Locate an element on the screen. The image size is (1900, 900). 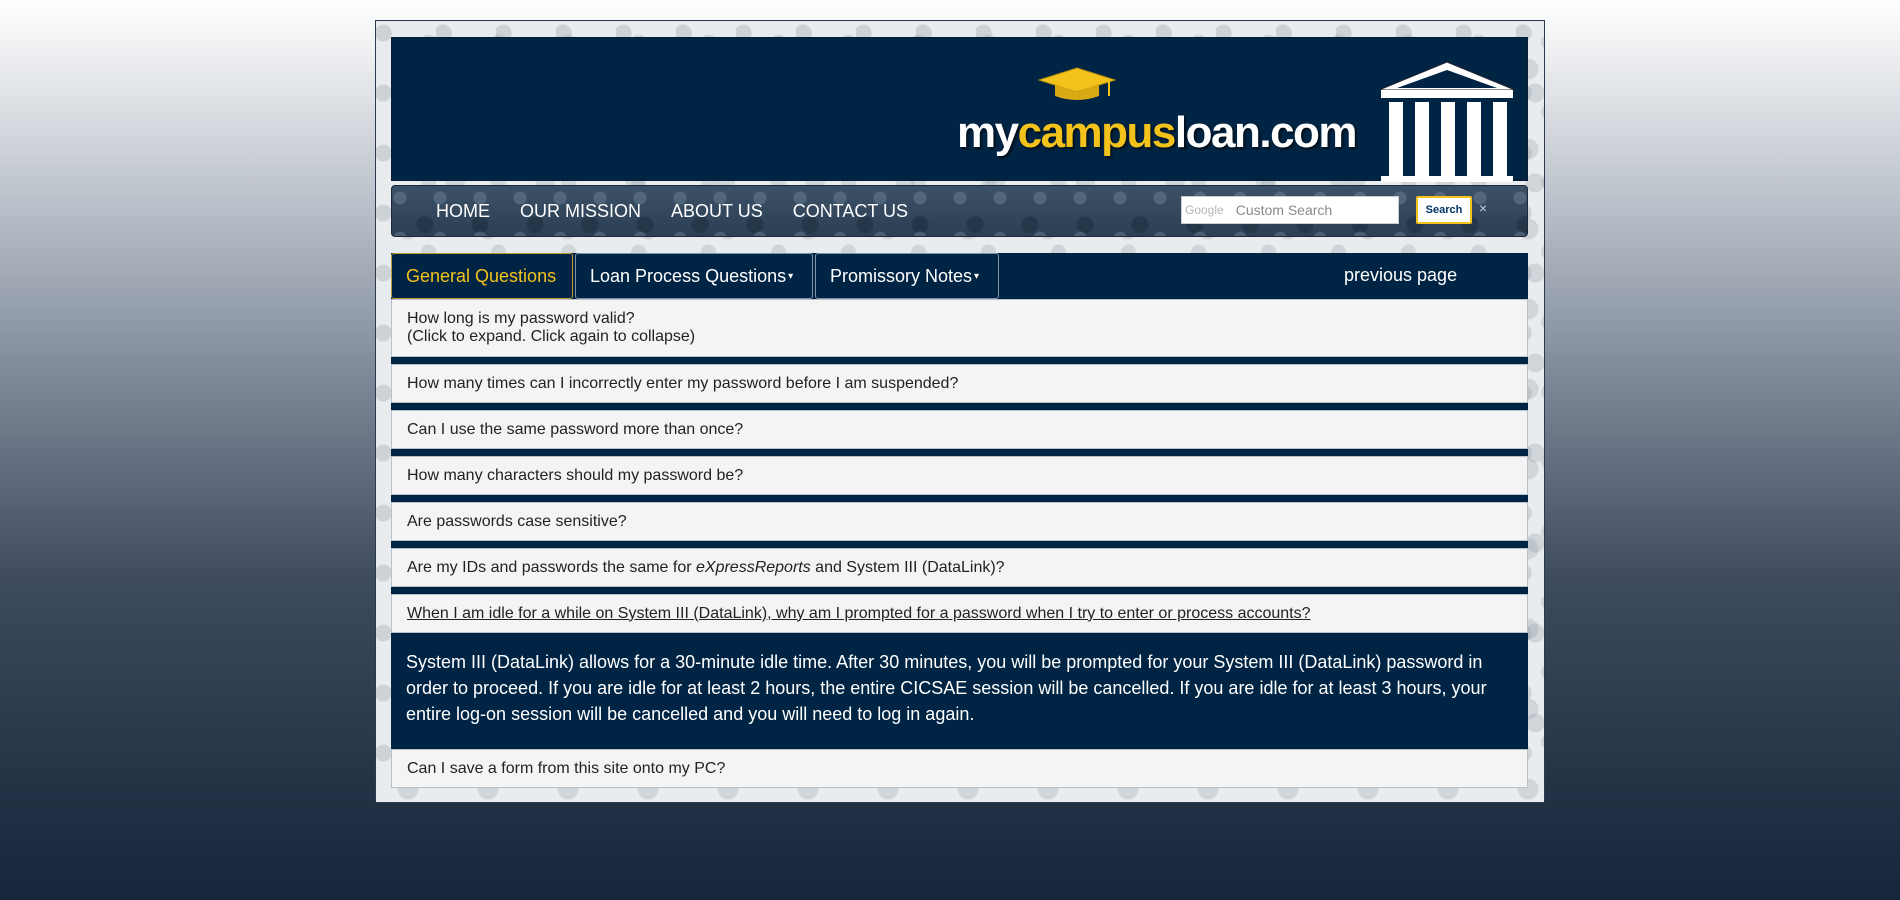
tab-loan-process-questions: Loan Process Questions ▾ is located at coordinates (694, 276).